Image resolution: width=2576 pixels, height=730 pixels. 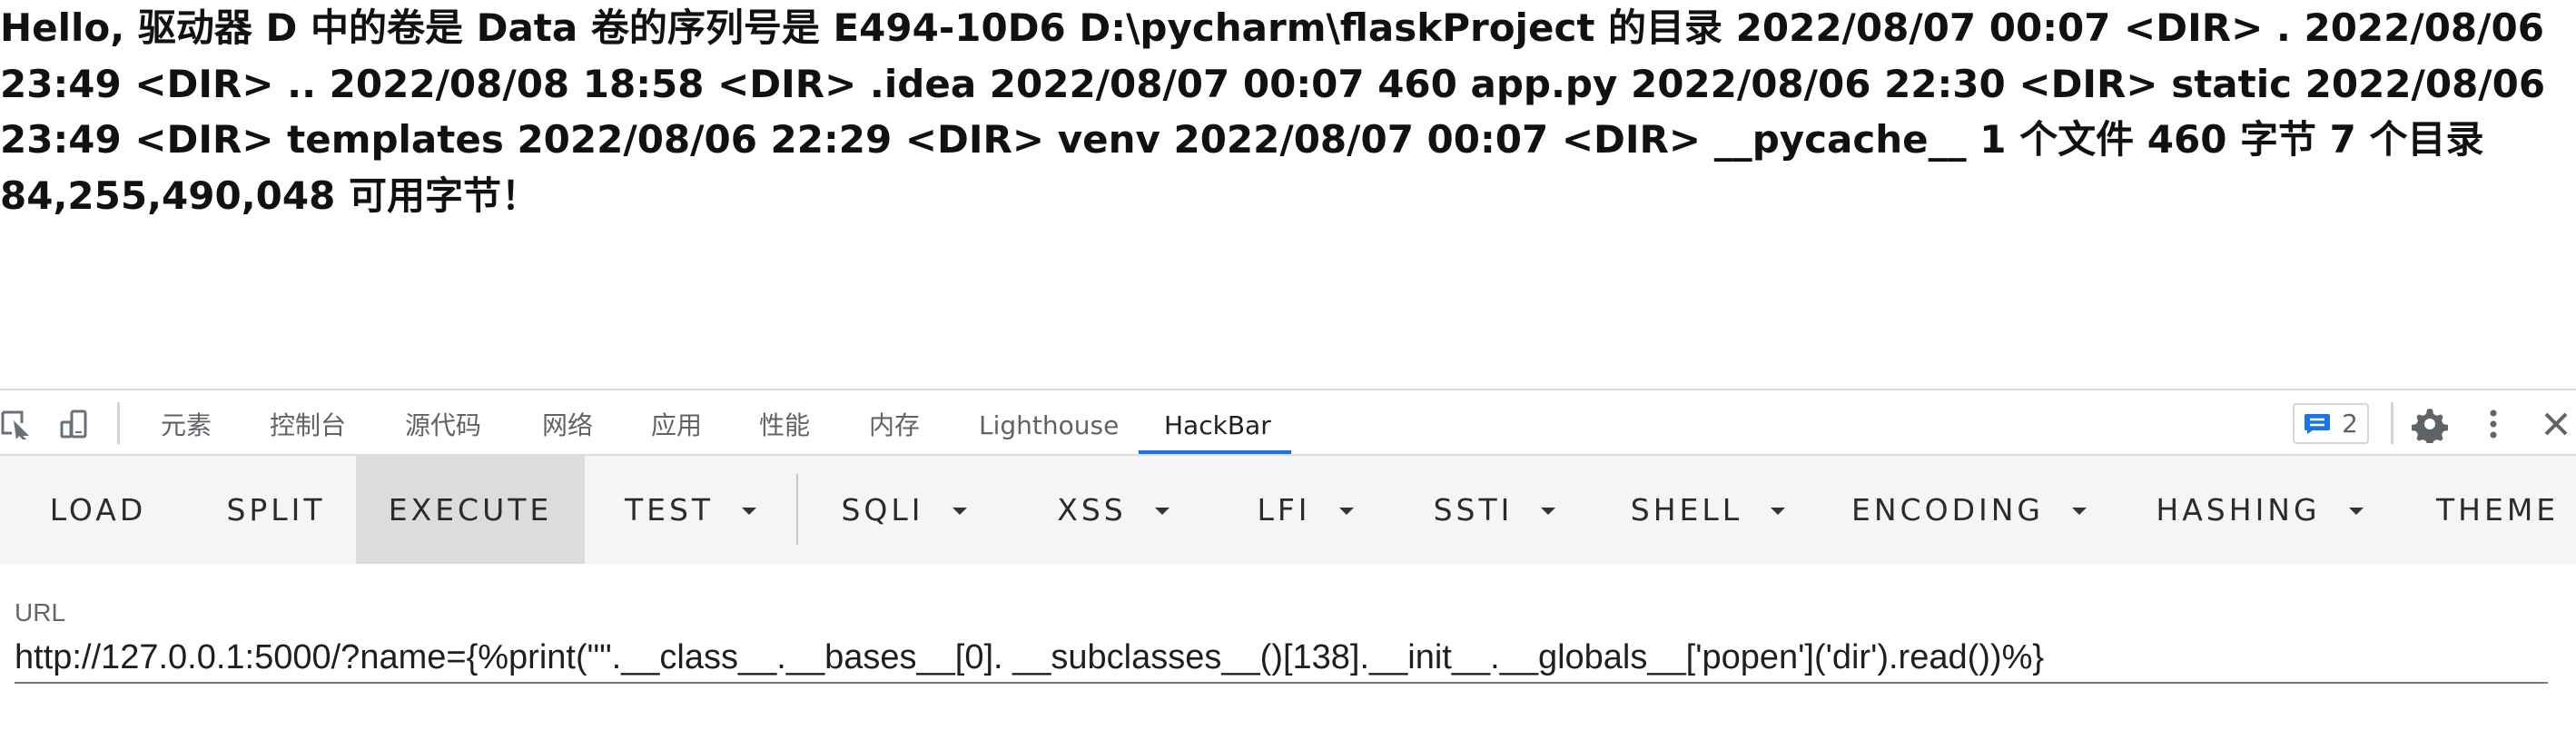 I want to click on xss-dropdown-button: XSS, so click(x=1113, y=510).